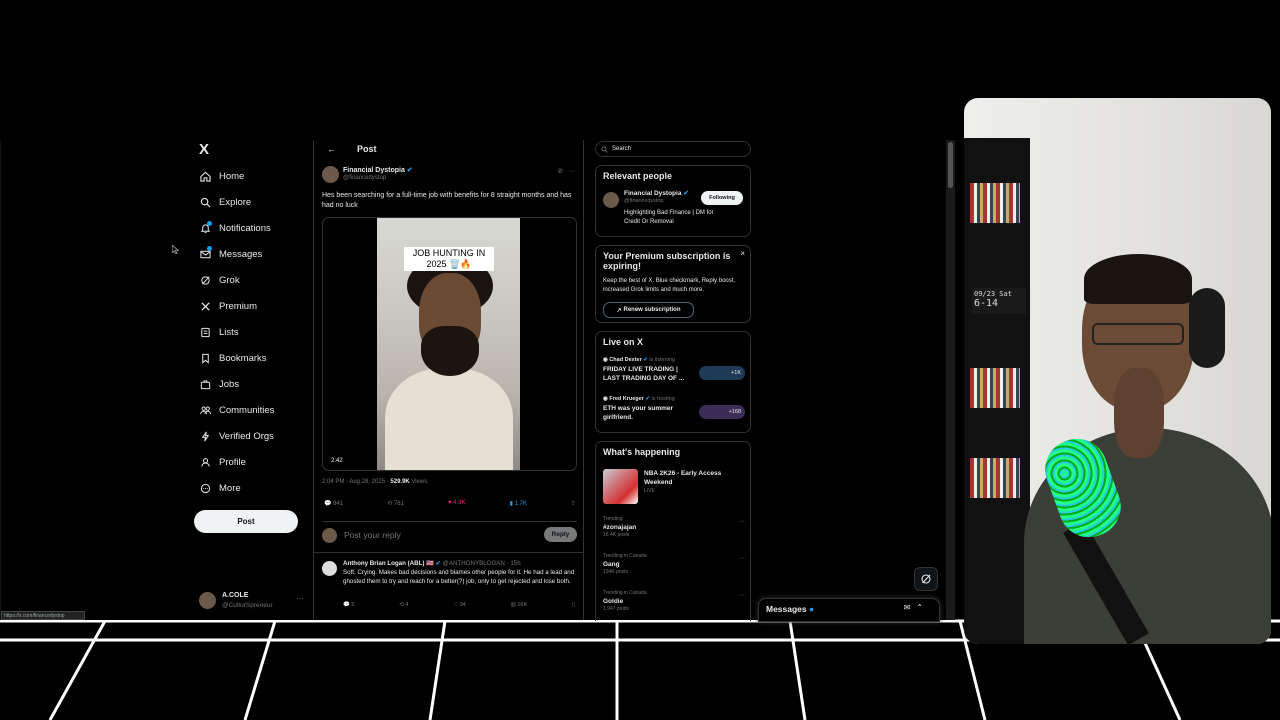 This screenshot has width=1280, height=720. What do you see at coordinates (742, 253) in the screenshot?
I see `close-icon: ×` at bounding box center [742, 253].